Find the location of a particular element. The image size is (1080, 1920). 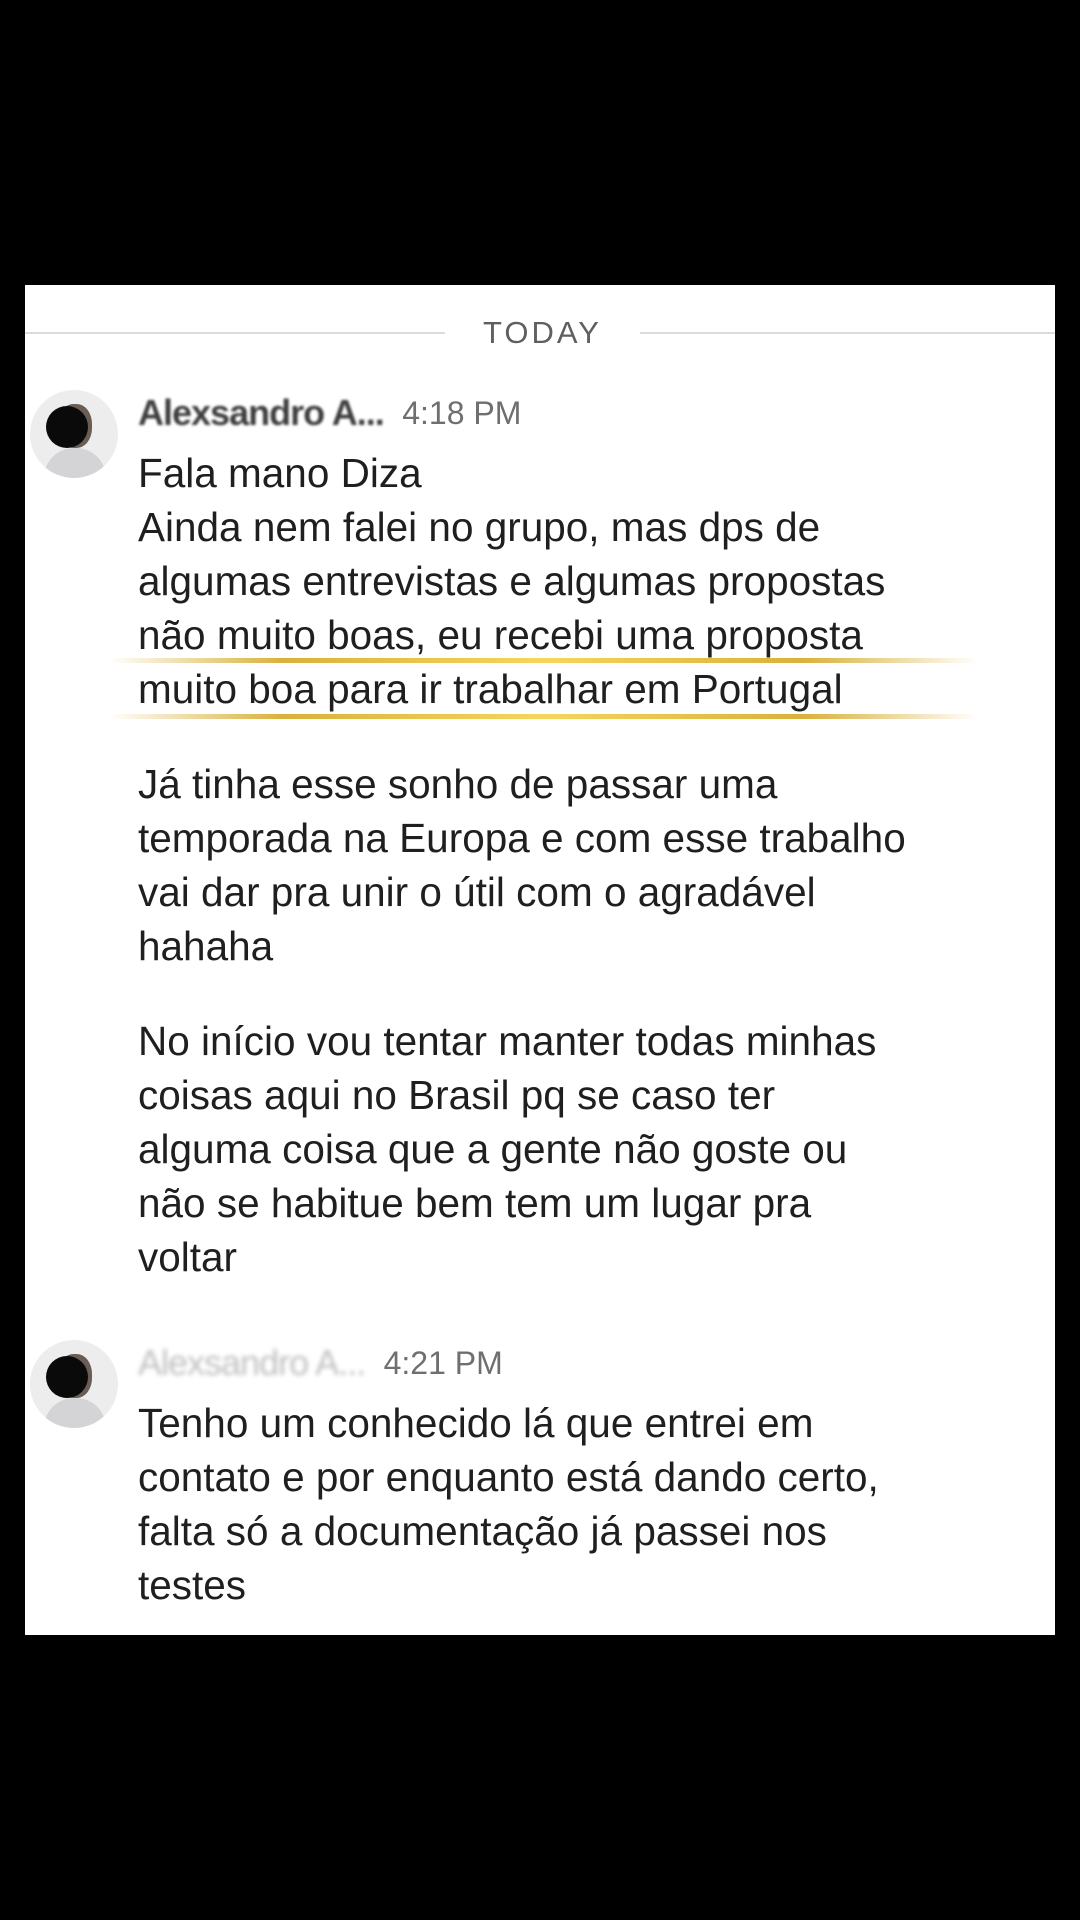

message-line: Ainda nem falei no grupo, mas dps de is located at coordinates (479, 527).